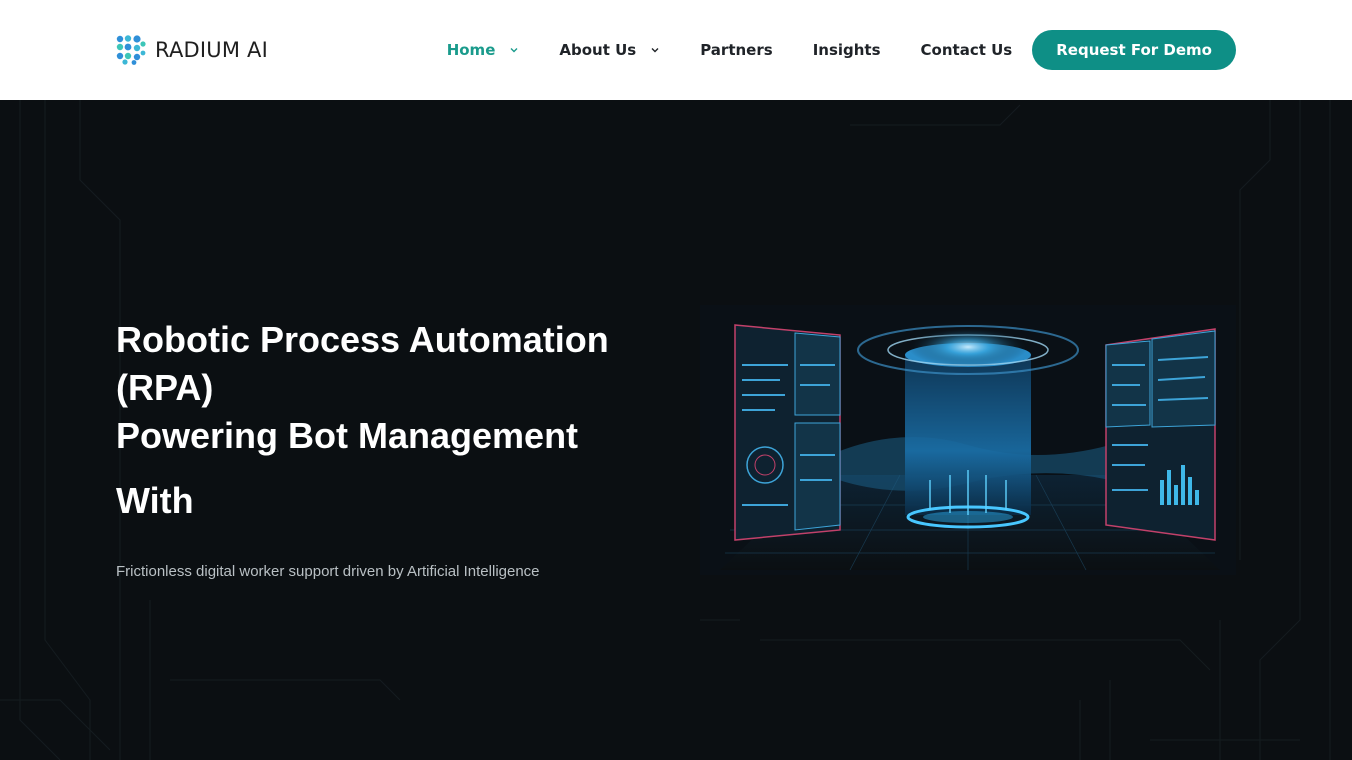  I want to click on nav-item-home: Home, so click(483, 50).